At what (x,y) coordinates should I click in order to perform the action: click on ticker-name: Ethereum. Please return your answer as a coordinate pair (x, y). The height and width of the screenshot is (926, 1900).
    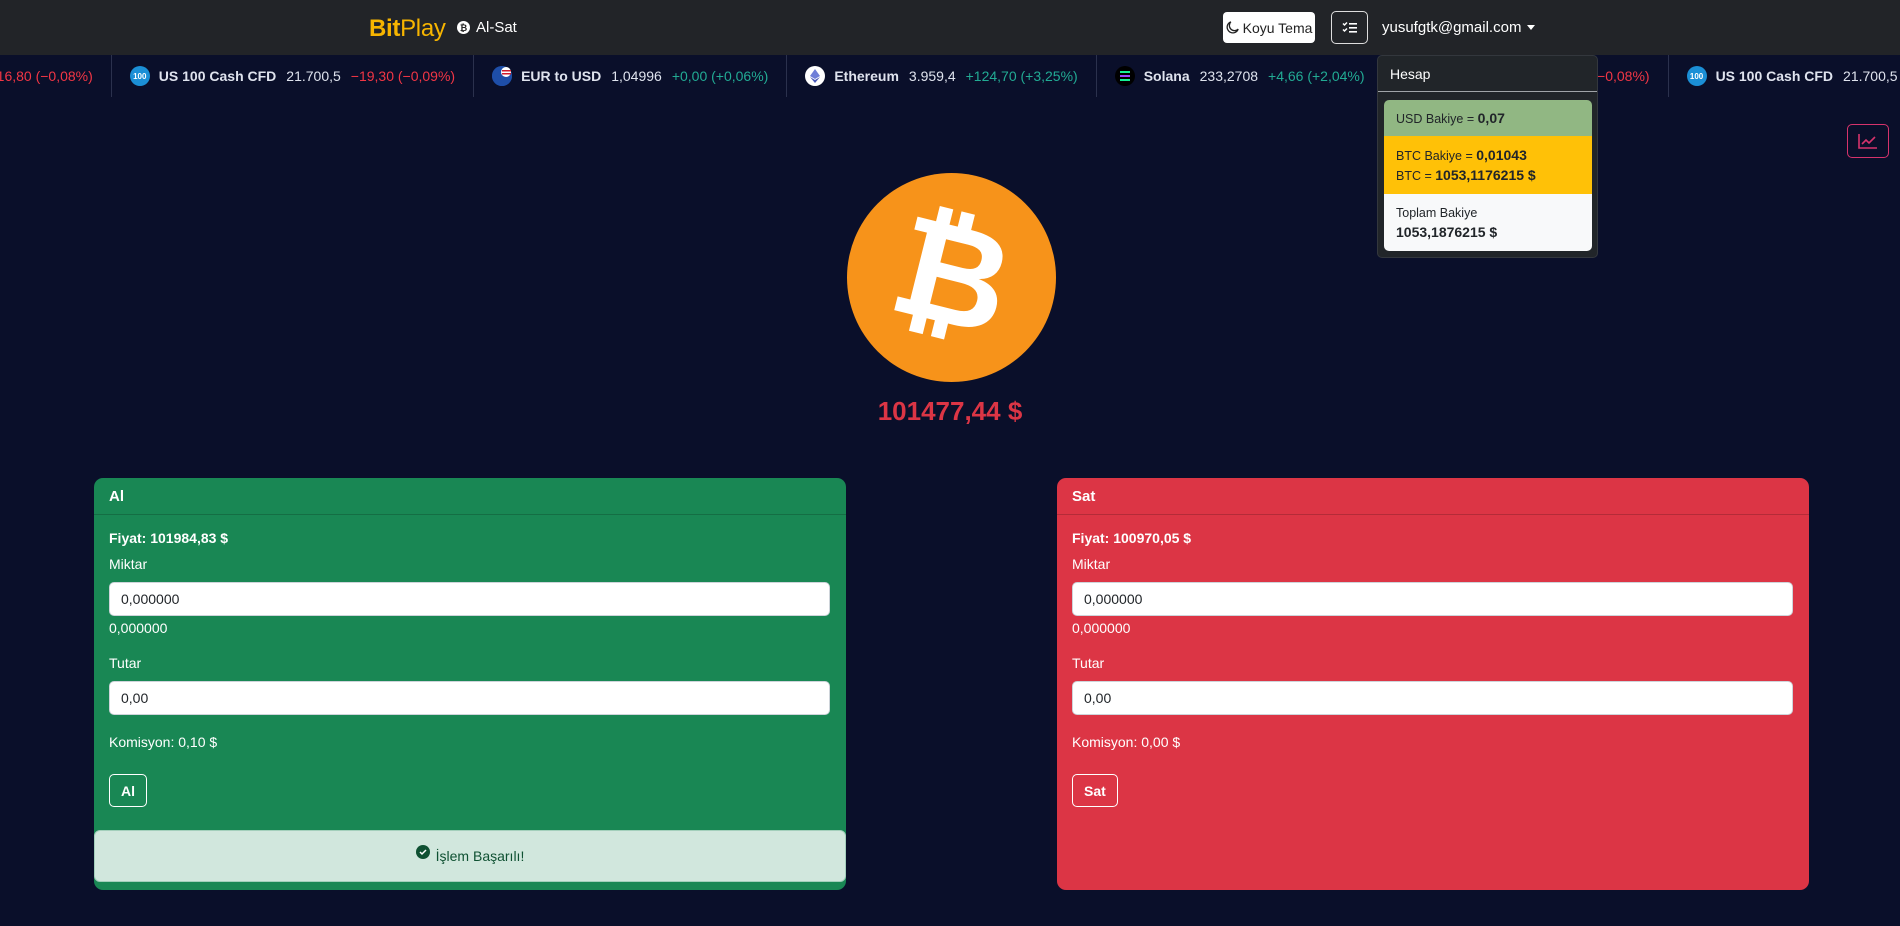
    Looking at the image, I should click on (866, 76).